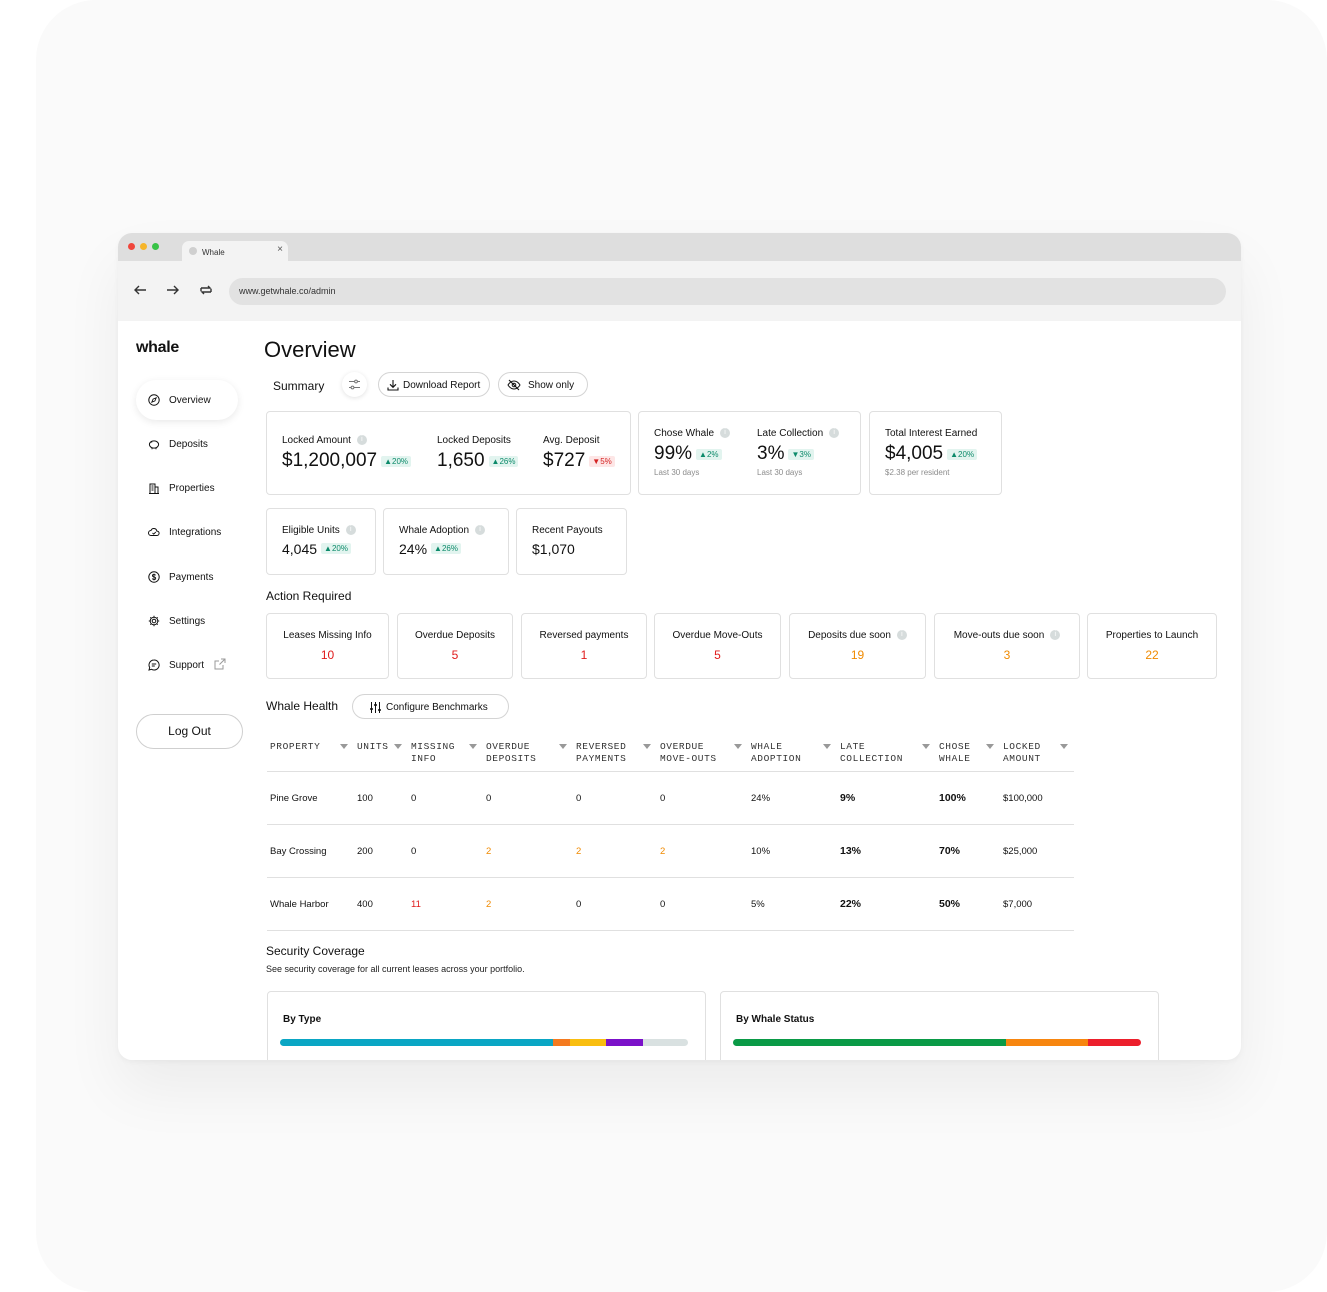 Image resolution: width=1327 pixels, height=1292 pixels. I want to click on address-bar: www.getwhale.co/admin, so click(727, 291).